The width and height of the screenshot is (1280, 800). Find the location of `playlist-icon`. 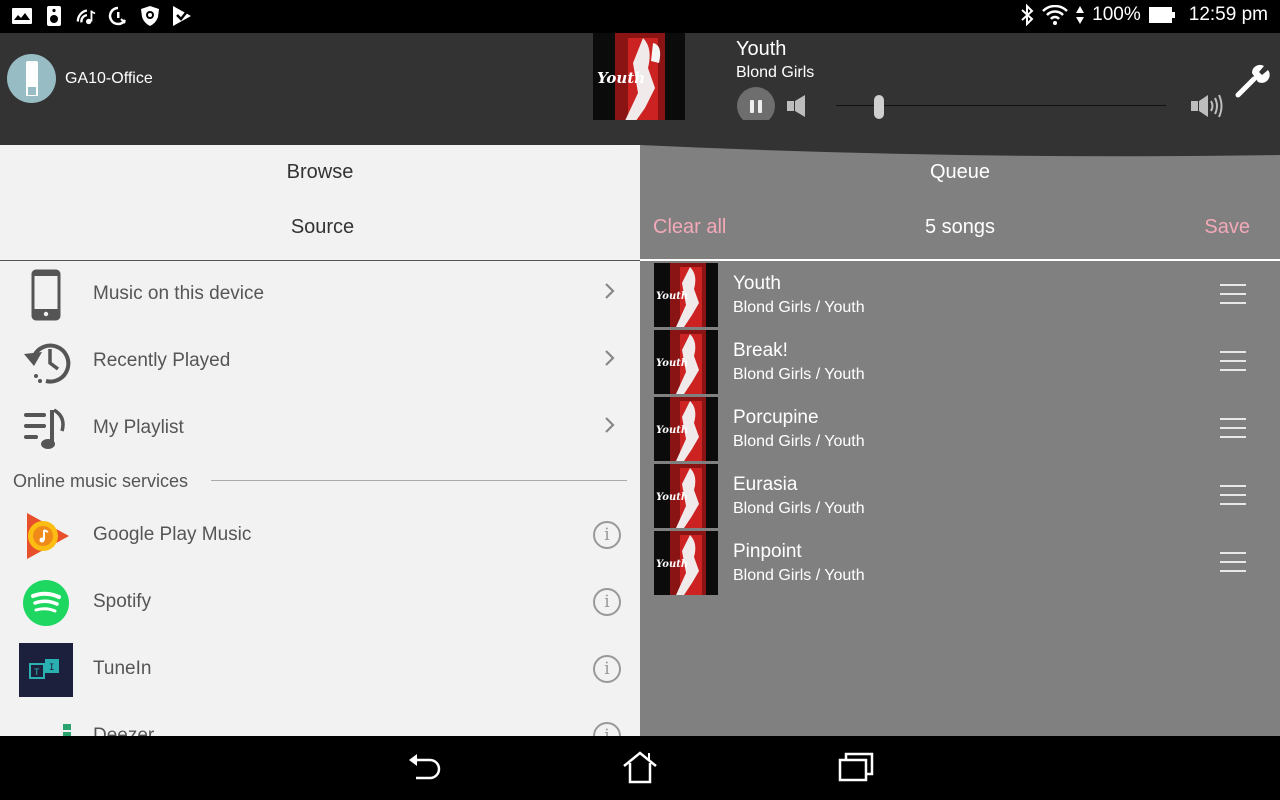

playlist-icon is located at coordinates (46, 429).